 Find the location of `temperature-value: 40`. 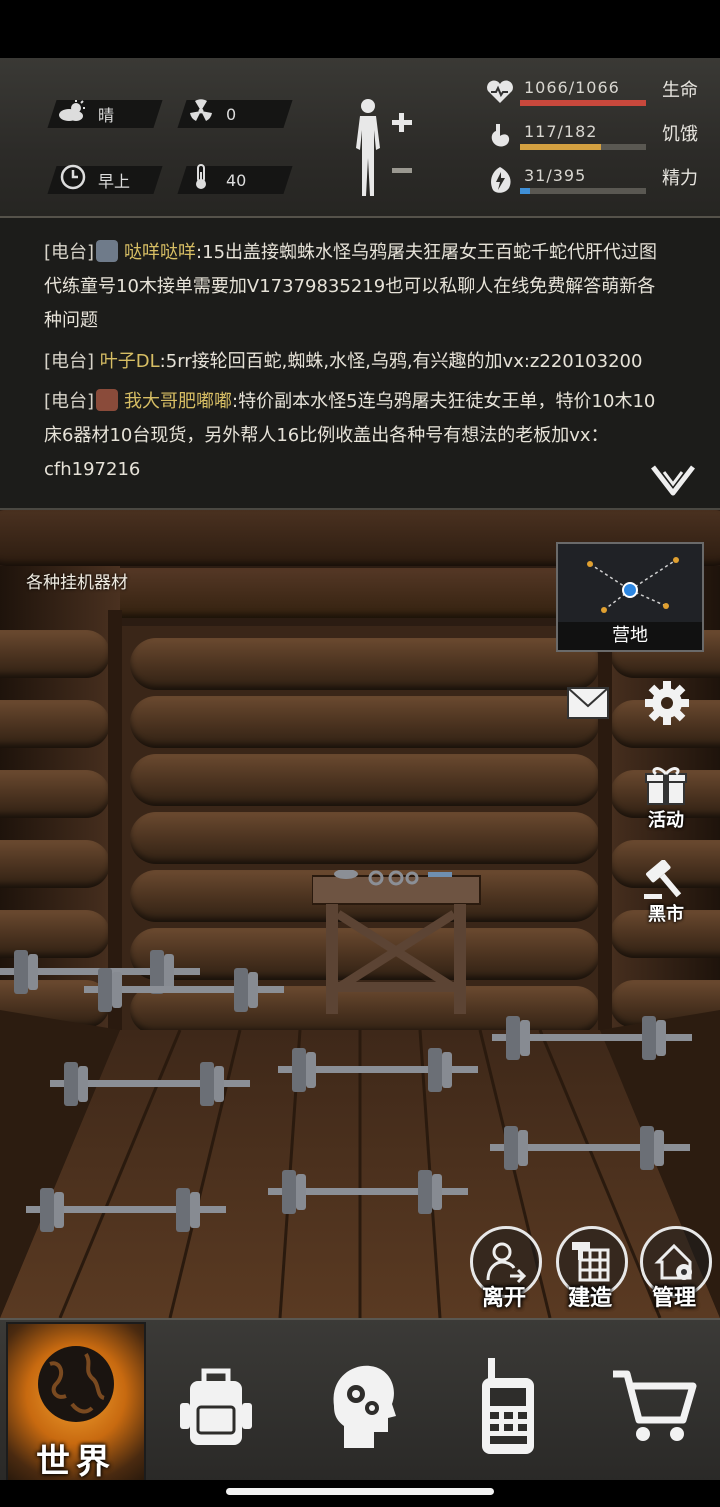

temperature-value: 40 is located at coordinates (236, 180).